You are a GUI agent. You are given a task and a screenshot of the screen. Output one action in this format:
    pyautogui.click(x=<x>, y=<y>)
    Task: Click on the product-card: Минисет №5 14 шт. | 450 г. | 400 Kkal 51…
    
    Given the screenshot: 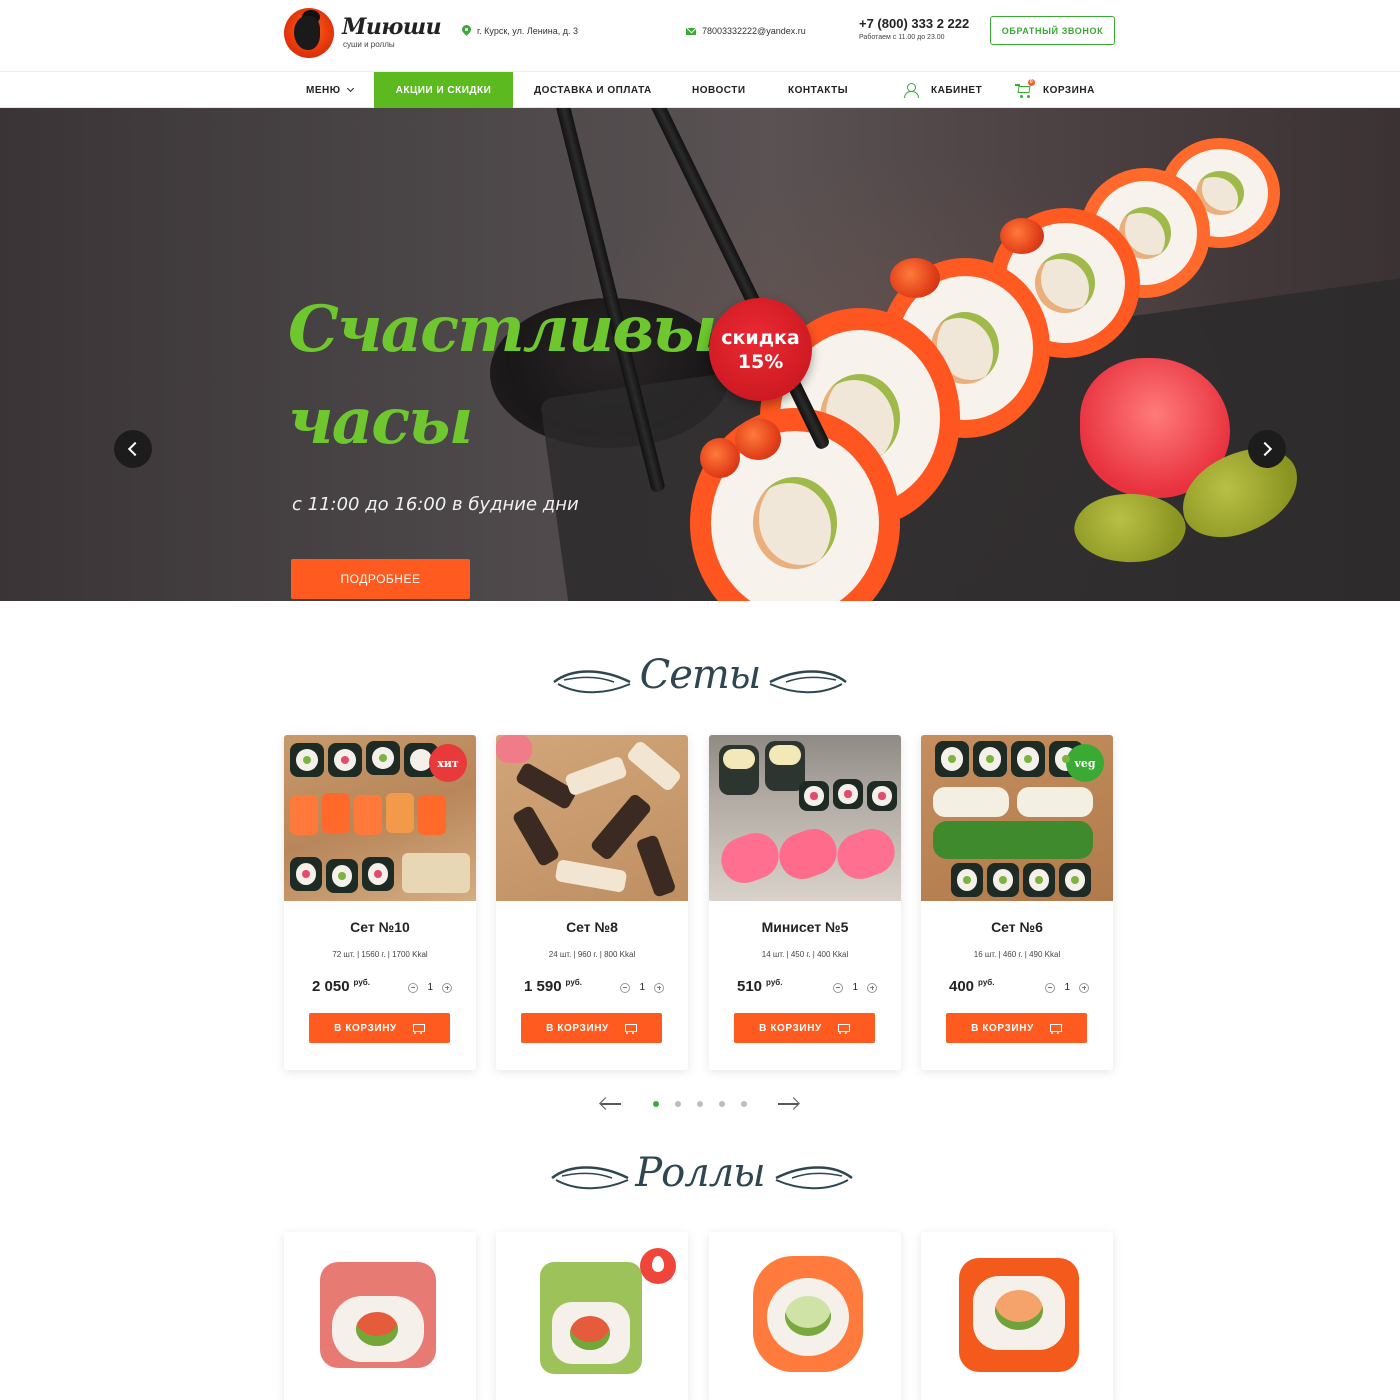 What is the action you would take?
    pyautogui.click(x=805, y=902)
    